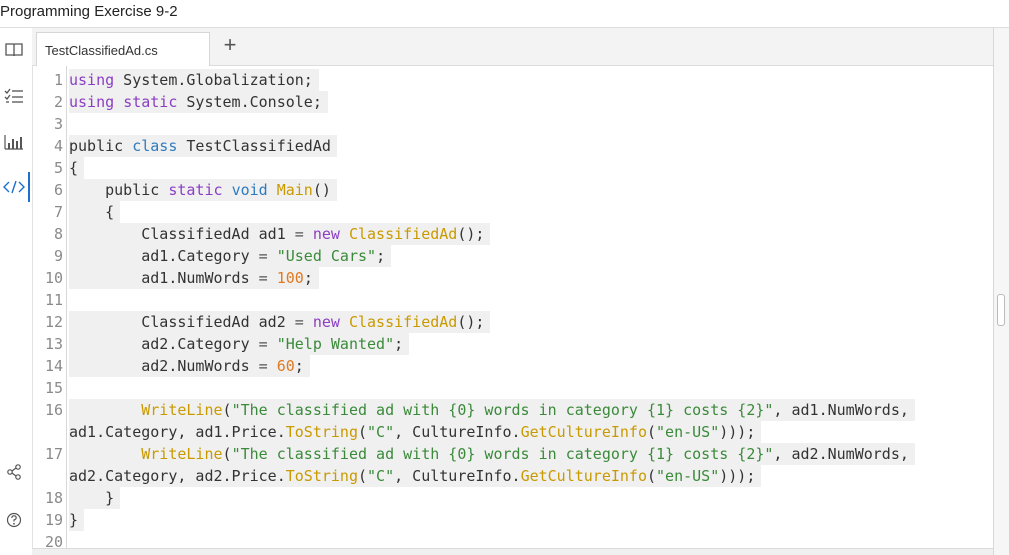 The height and width of the screenshot is (555, 1009). Describe the element at coordinates (230, 256) in the screenshot. I see `code-text: ad1.Category = "Used Cars";` at that location.